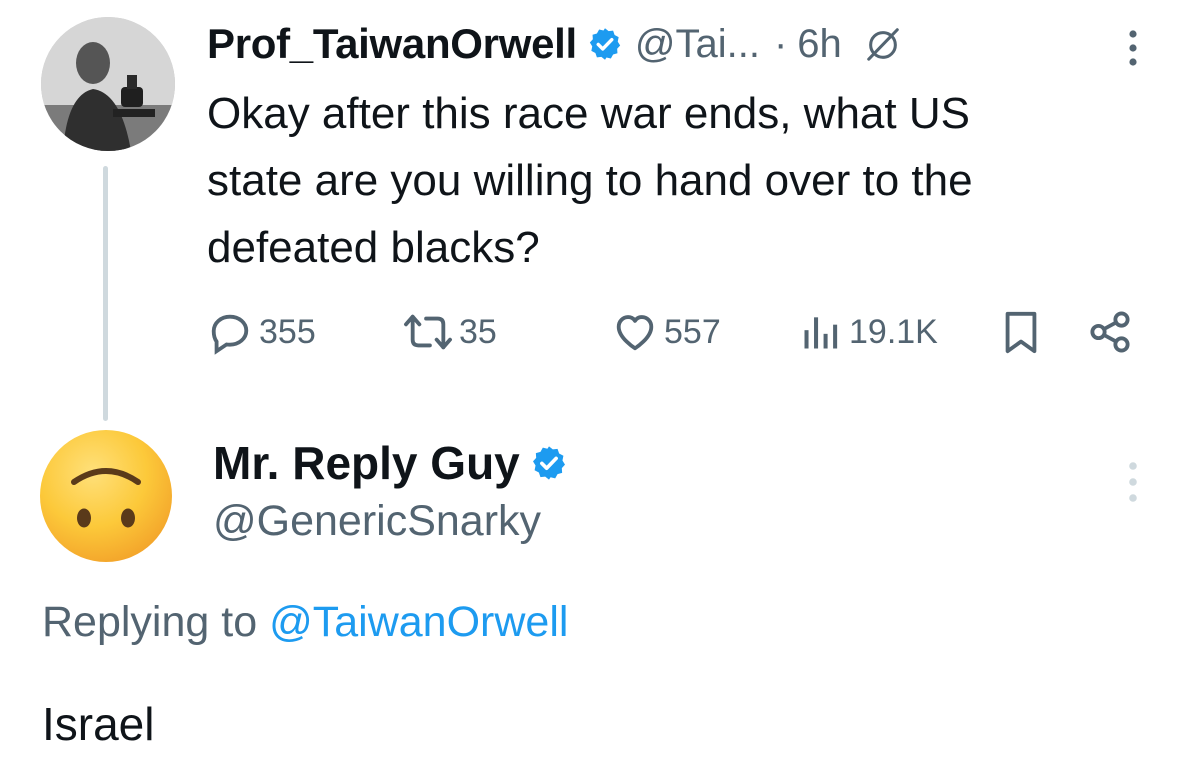  I want to click on avatar-photo, so click(108, 84).